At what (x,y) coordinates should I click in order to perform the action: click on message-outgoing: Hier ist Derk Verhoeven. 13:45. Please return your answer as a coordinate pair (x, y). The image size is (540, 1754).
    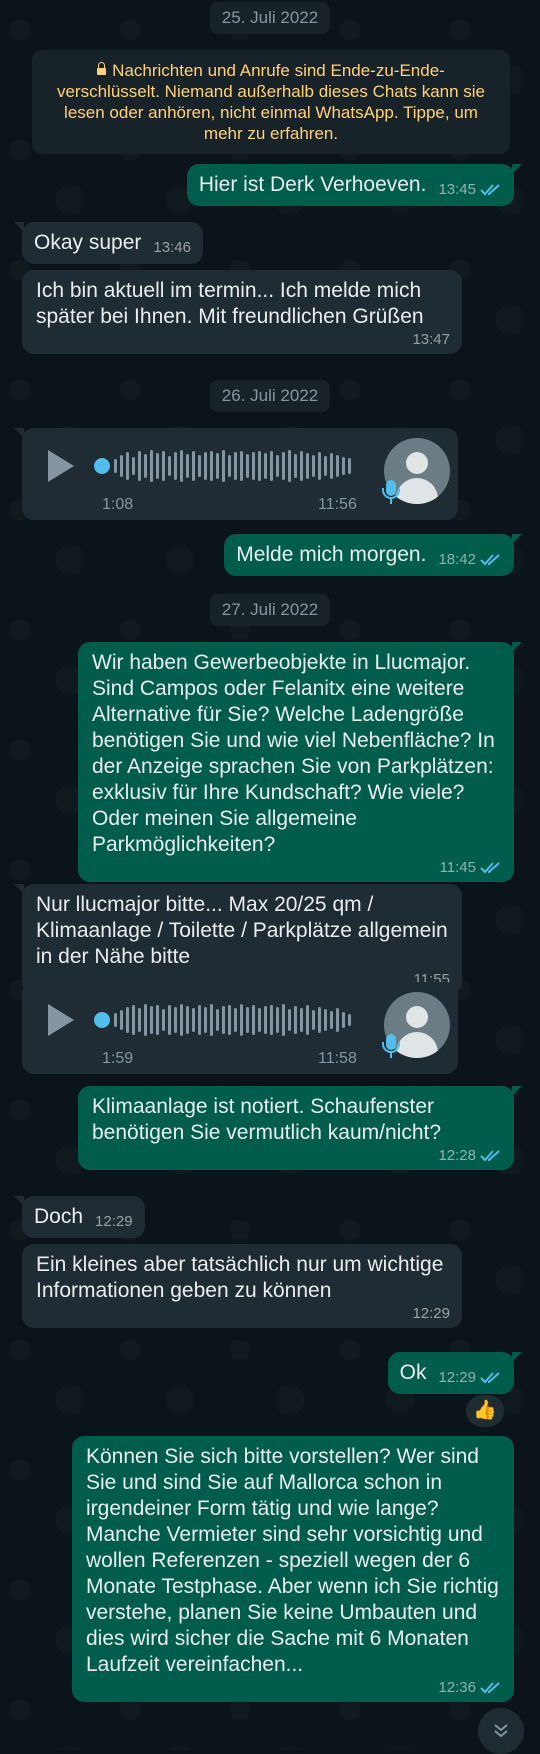
    Looking at the image, I should click on (354, 185).